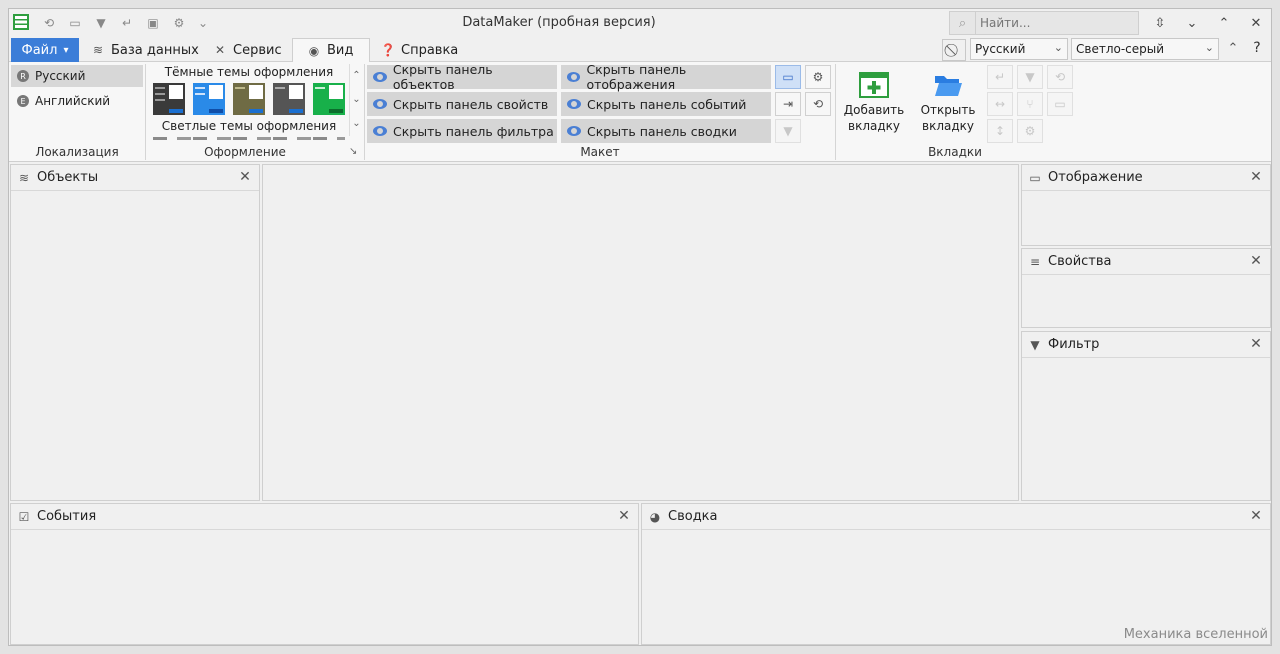 The image size is (1280, 654). What do you see at coordinates (1060, 77) in the screenshot?
I see `refresh-icon: ⟲` at bounding box center [1060, 77].